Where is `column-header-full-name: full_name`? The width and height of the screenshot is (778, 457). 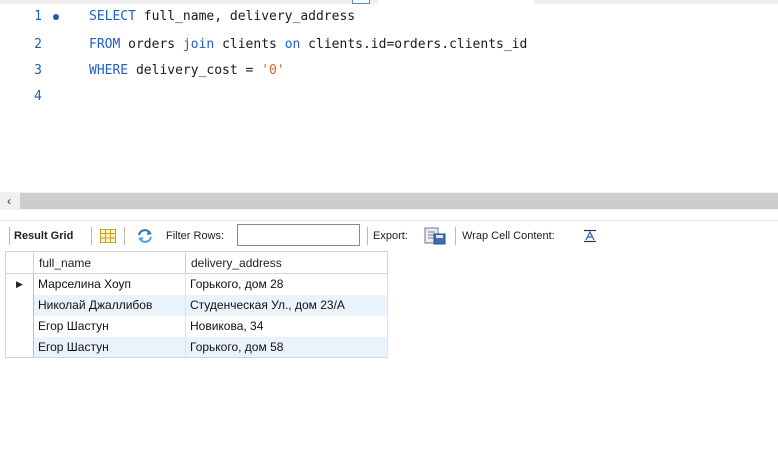
column-header-full-name: full_name is located at coordinates (109, 262).